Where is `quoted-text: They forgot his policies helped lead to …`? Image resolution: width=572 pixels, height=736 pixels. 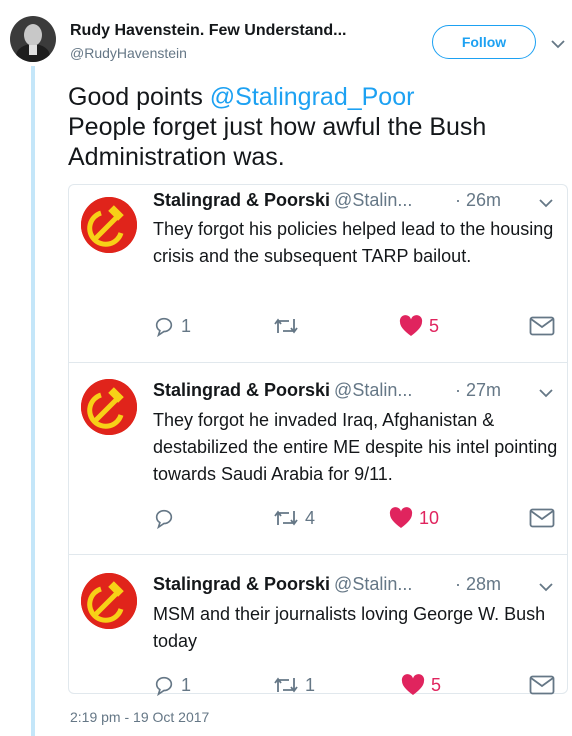
quoted-text: They forgot his policies helped lead to … is located at coordinates (353, 242).